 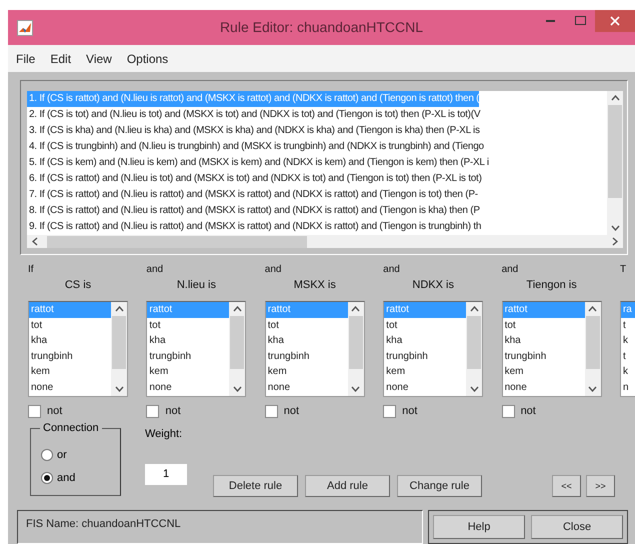 What do you see at coordinates (25, 28) in the screenshot?
I see `app-icon` at bounding box center [25, 28].